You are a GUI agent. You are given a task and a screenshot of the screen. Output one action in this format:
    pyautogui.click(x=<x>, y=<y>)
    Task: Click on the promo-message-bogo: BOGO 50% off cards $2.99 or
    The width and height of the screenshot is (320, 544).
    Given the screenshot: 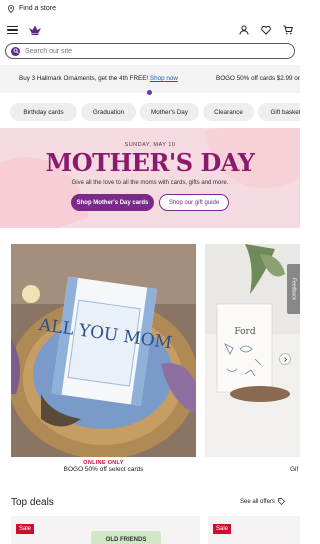 What is the action you would take?
    pyautogui.click(x=258, y=78)
    